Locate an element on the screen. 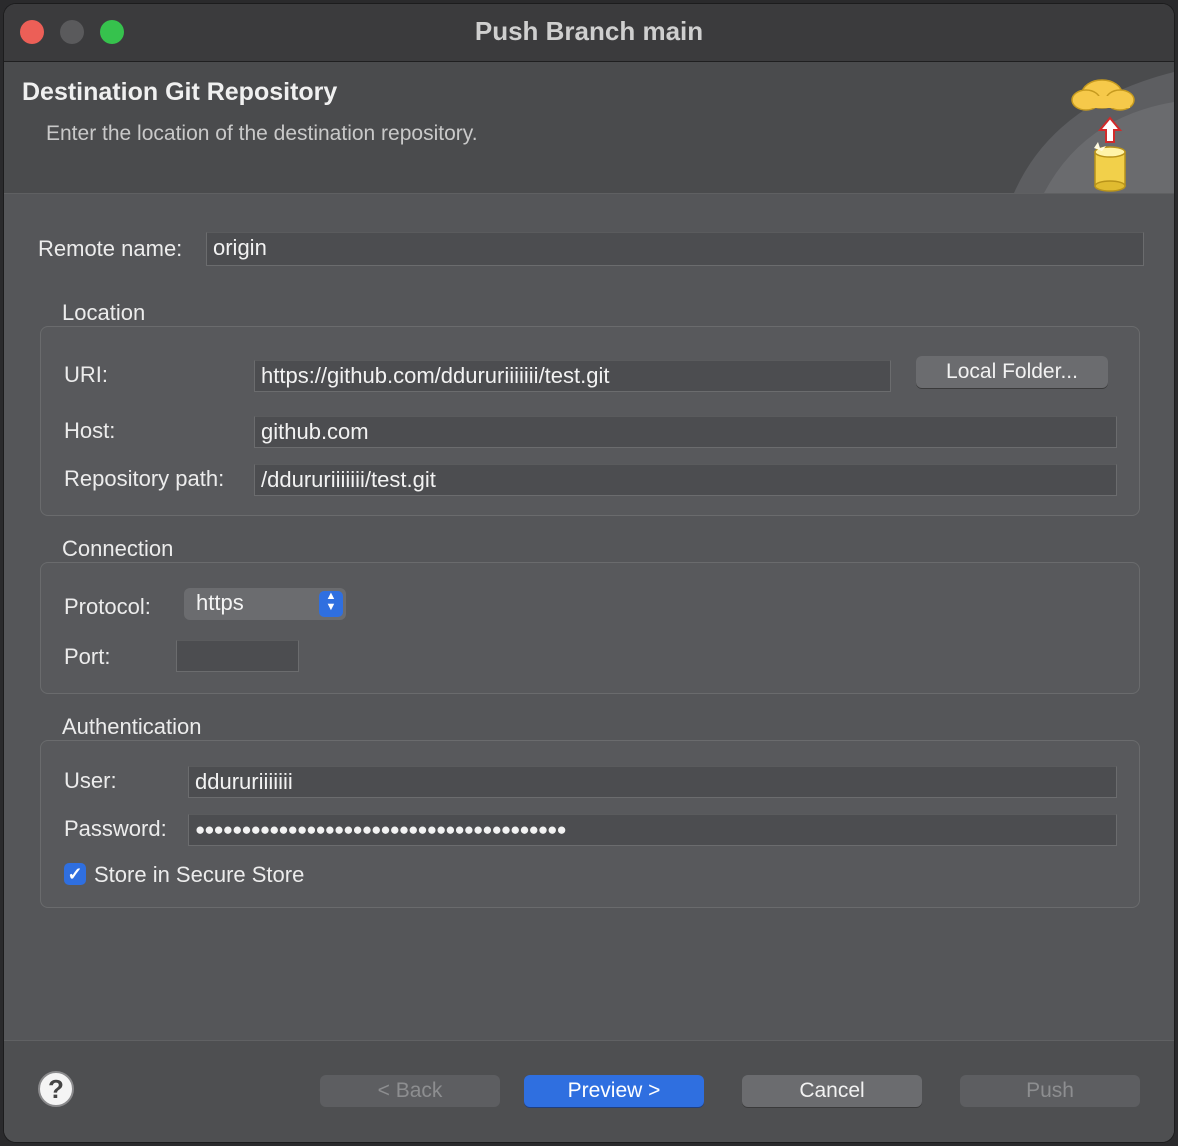 This screenshot has height=1146, width=1178. host-label: Host: is located at coordinates (90, 430).